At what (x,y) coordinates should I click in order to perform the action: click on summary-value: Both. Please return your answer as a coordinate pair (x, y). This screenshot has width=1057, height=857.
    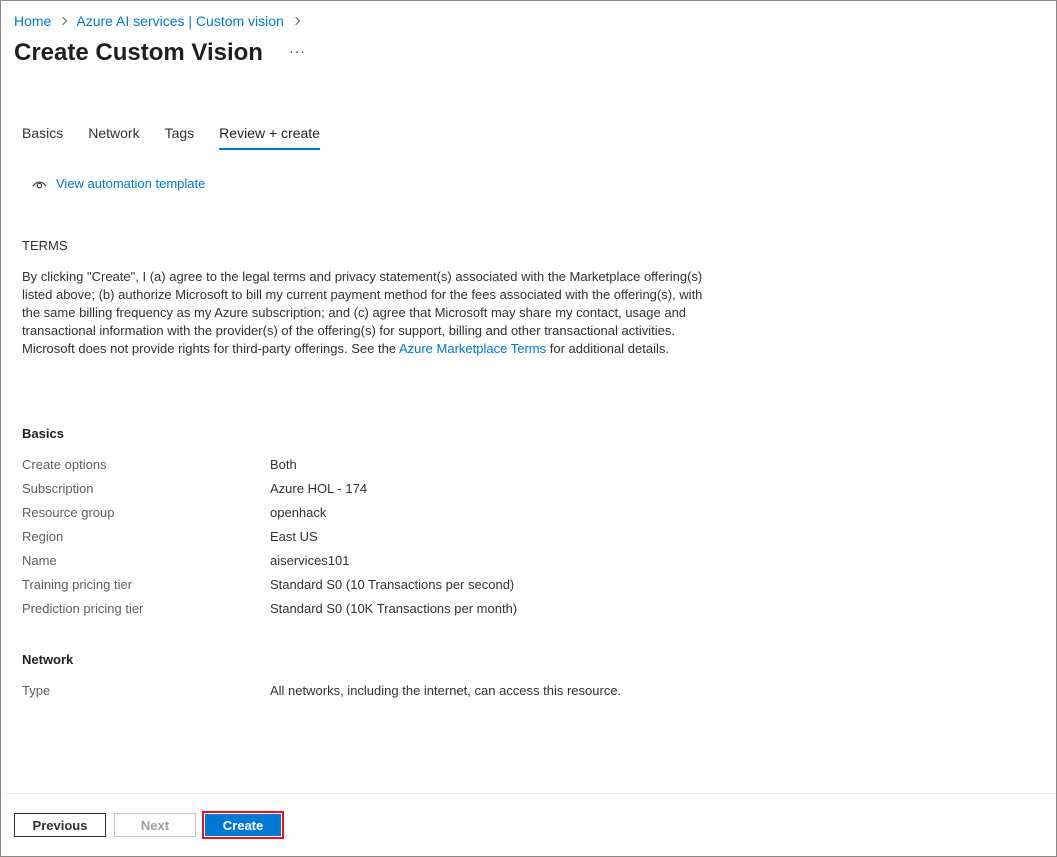
    Looking at the image, I should click on (283, 464).